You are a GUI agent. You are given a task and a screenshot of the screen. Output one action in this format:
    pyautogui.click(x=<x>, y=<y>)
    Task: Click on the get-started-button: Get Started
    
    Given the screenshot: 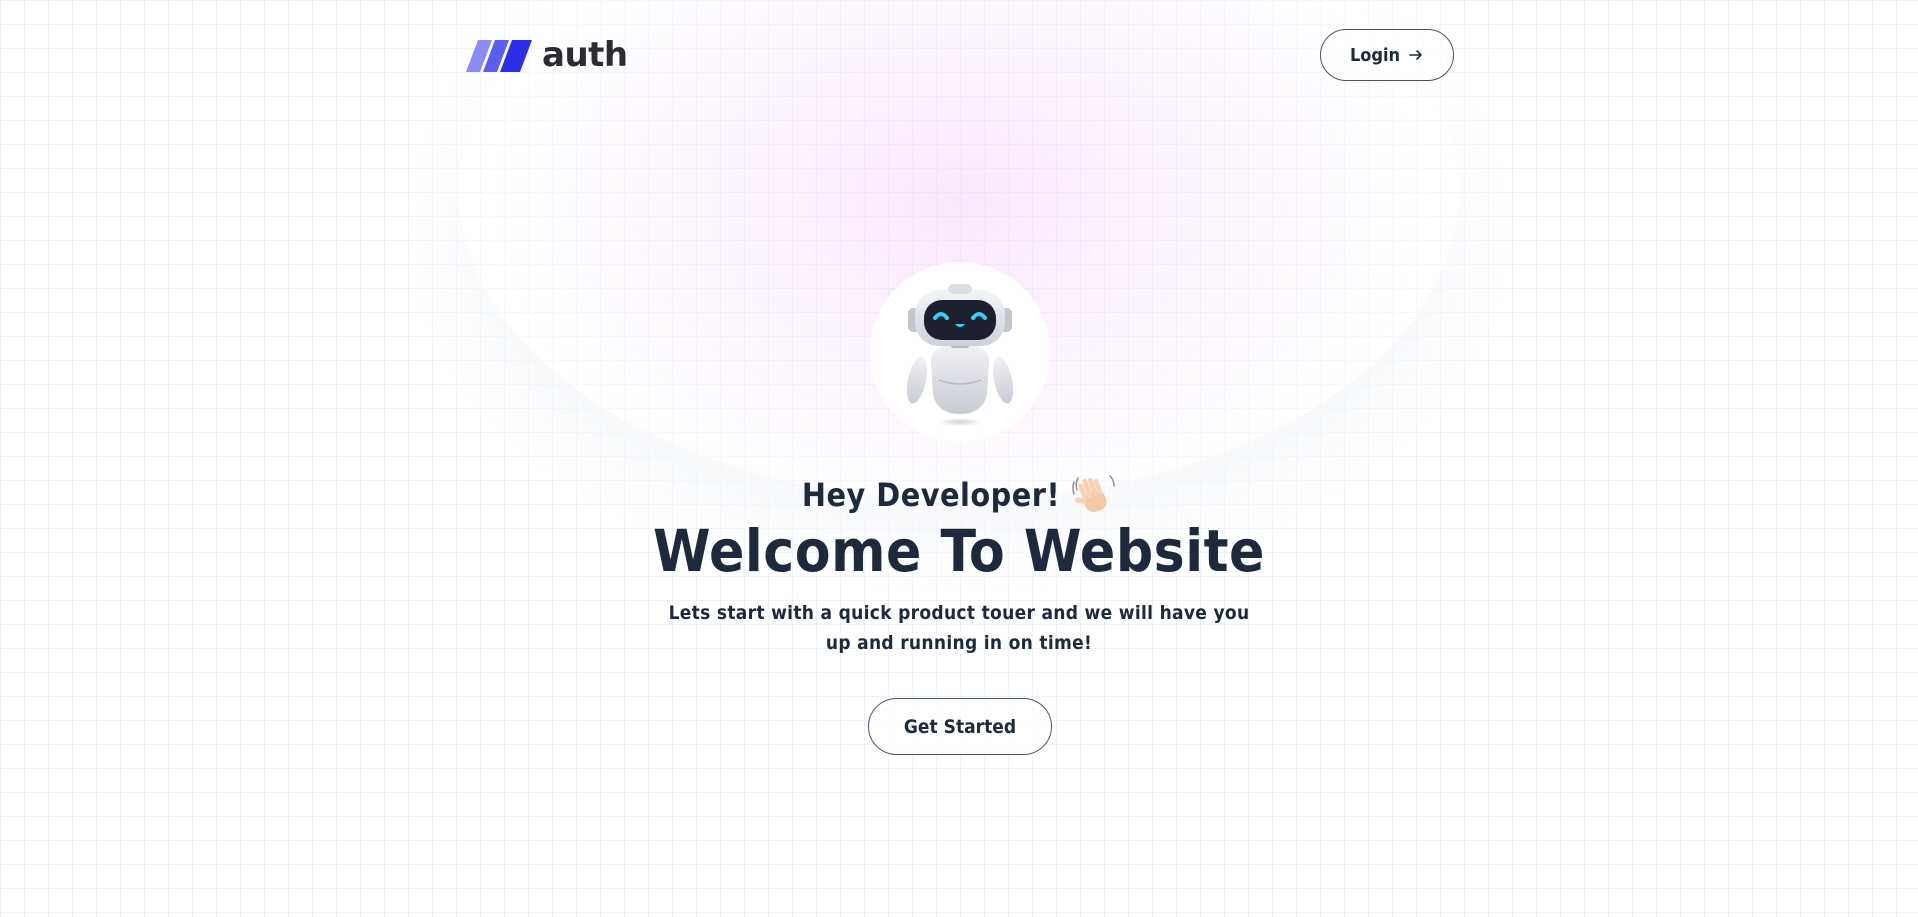 What is the action you would take?
    pyautogui.click(x=960, y=726)
    